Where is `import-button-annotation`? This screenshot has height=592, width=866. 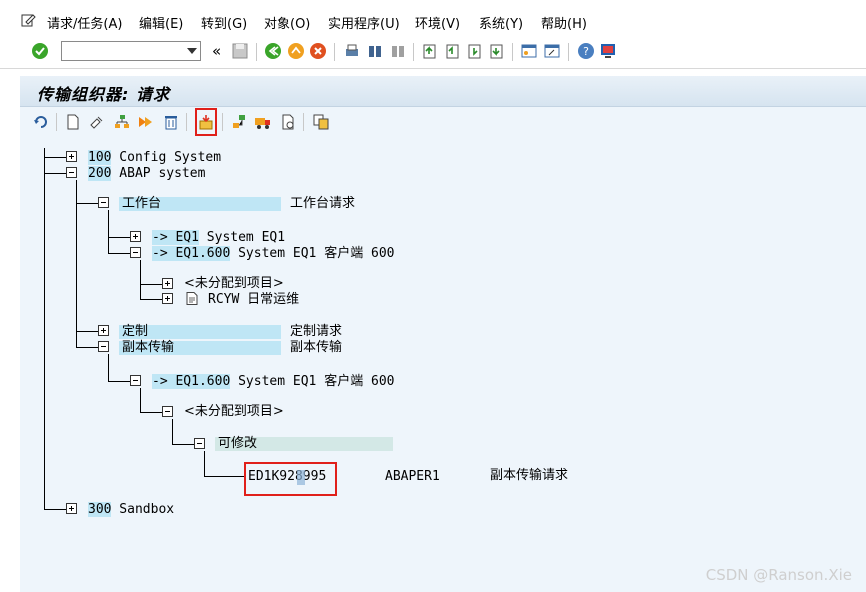 import-button-annotation is located at coordinates (206, 122).